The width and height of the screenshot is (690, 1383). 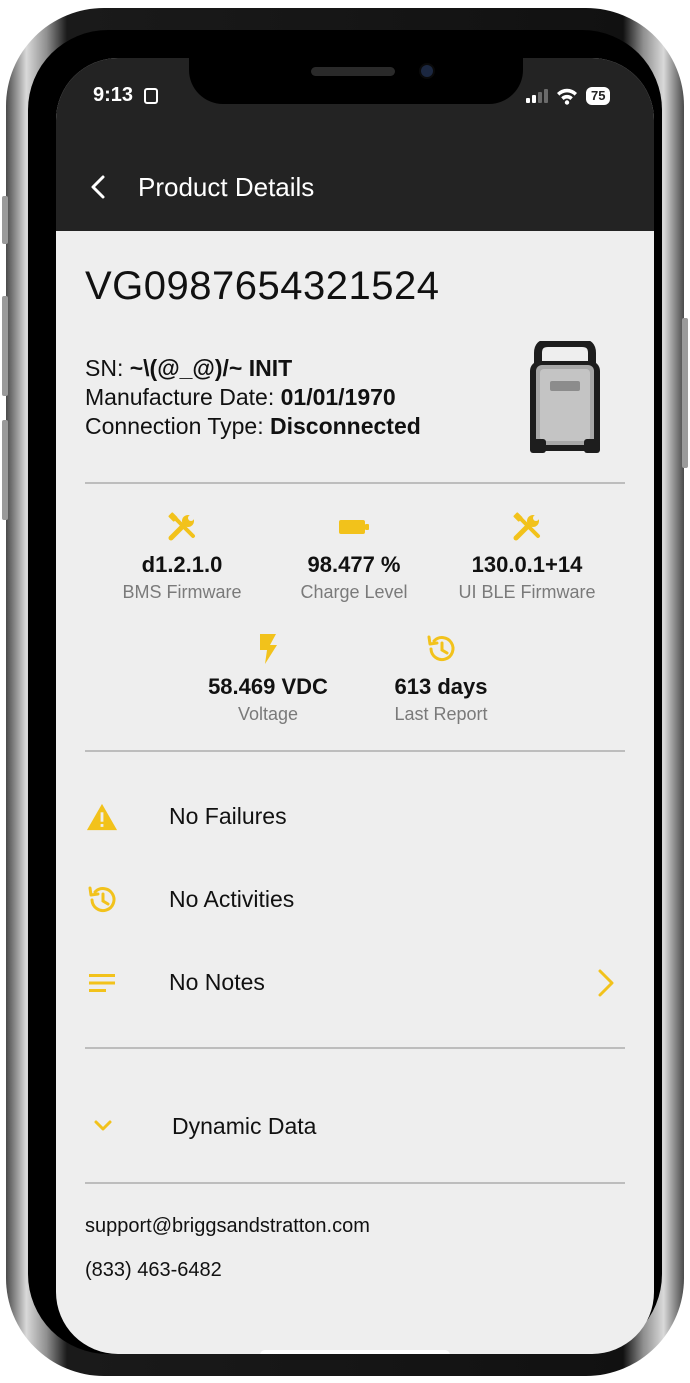 I want to click on voltage-value: 58.469 VDC, so click(x=268, y=686).